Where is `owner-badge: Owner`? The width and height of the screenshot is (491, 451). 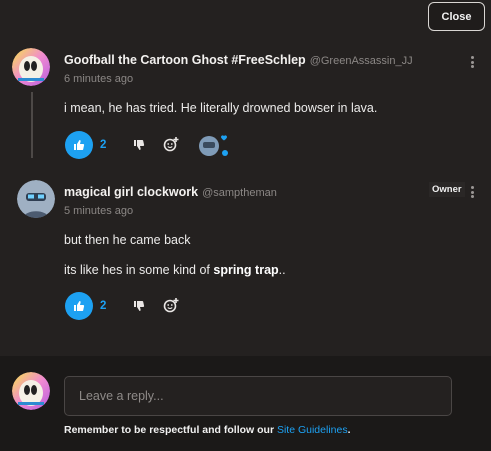
owner-badge: Owner is located at coordinates (447, 189).